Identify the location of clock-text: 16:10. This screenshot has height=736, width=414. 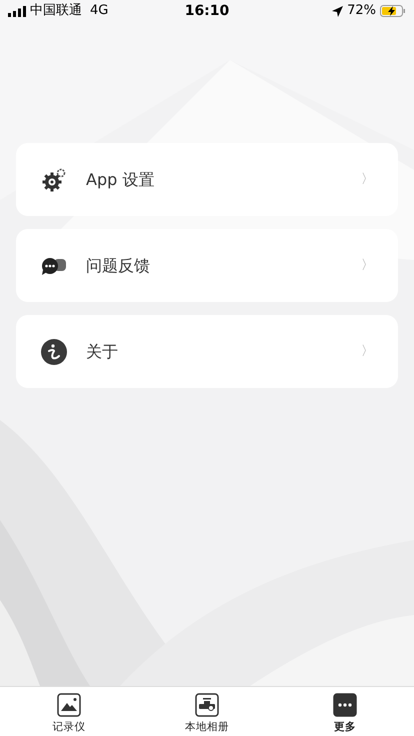
(207, 10).